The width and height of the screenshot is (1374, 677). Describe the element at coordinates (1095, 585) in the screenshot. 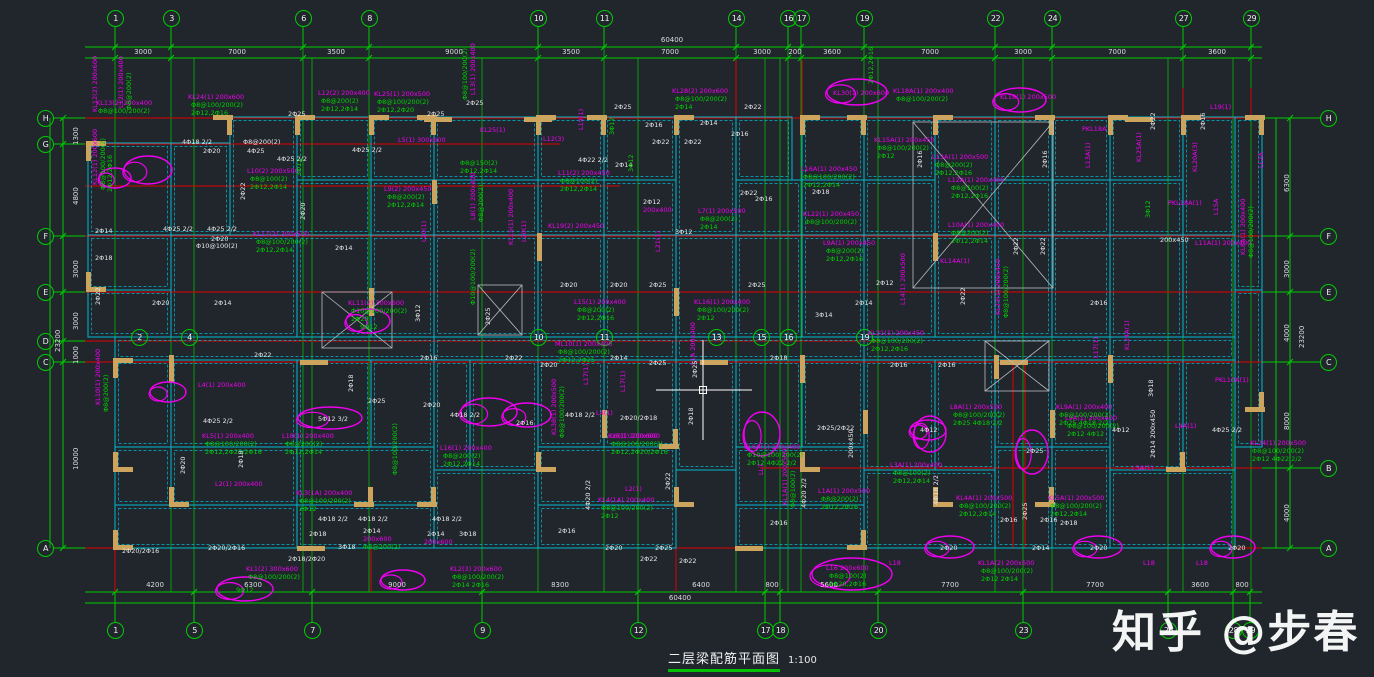

I see `dimension-label: 7700` at that location.